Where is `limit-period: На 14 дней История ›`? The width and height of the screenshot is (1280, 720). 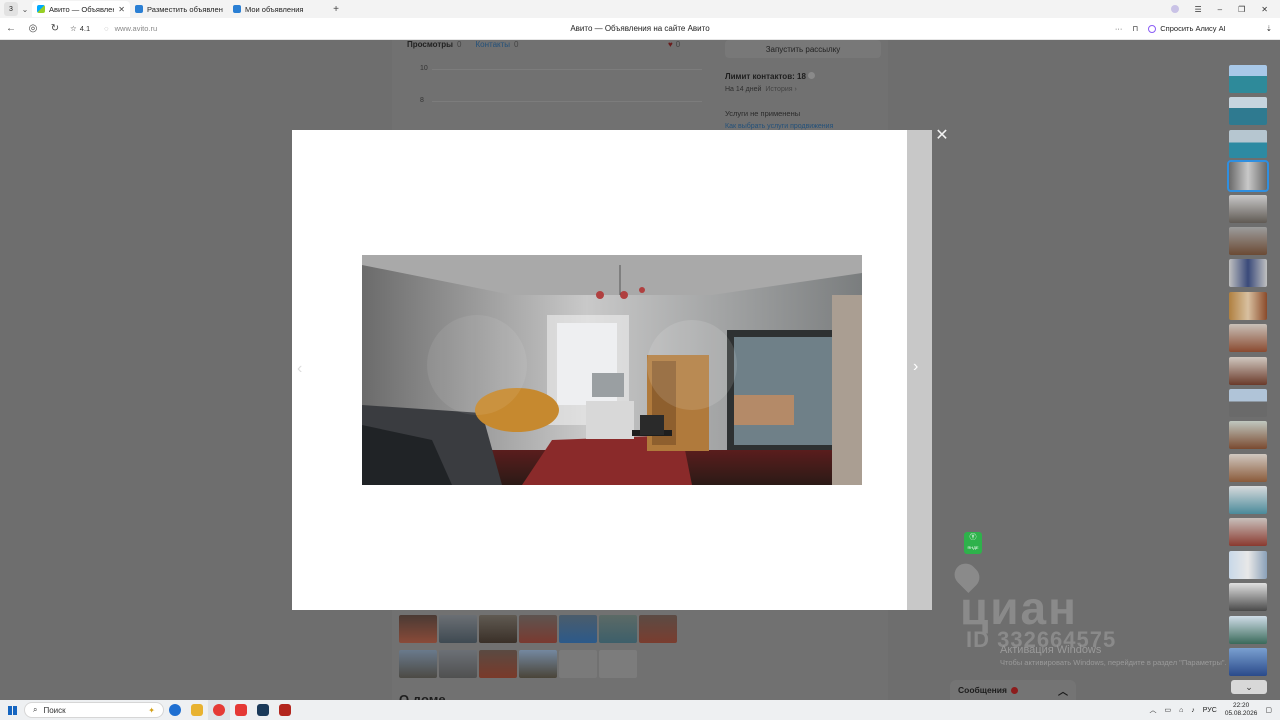 limit-period: На 14 дней История › is located at coordinates (761, 89).